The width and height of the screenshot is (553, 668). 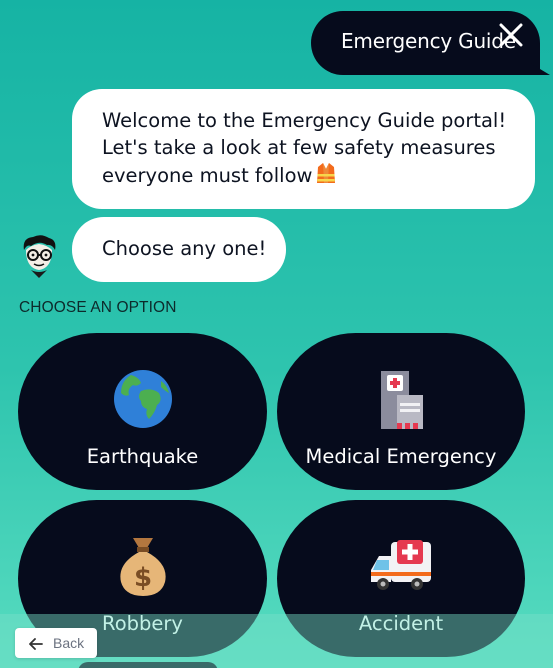 I want to click on choose-option-label: CHOOSE AN OPTION, so click(x=98, y=307).